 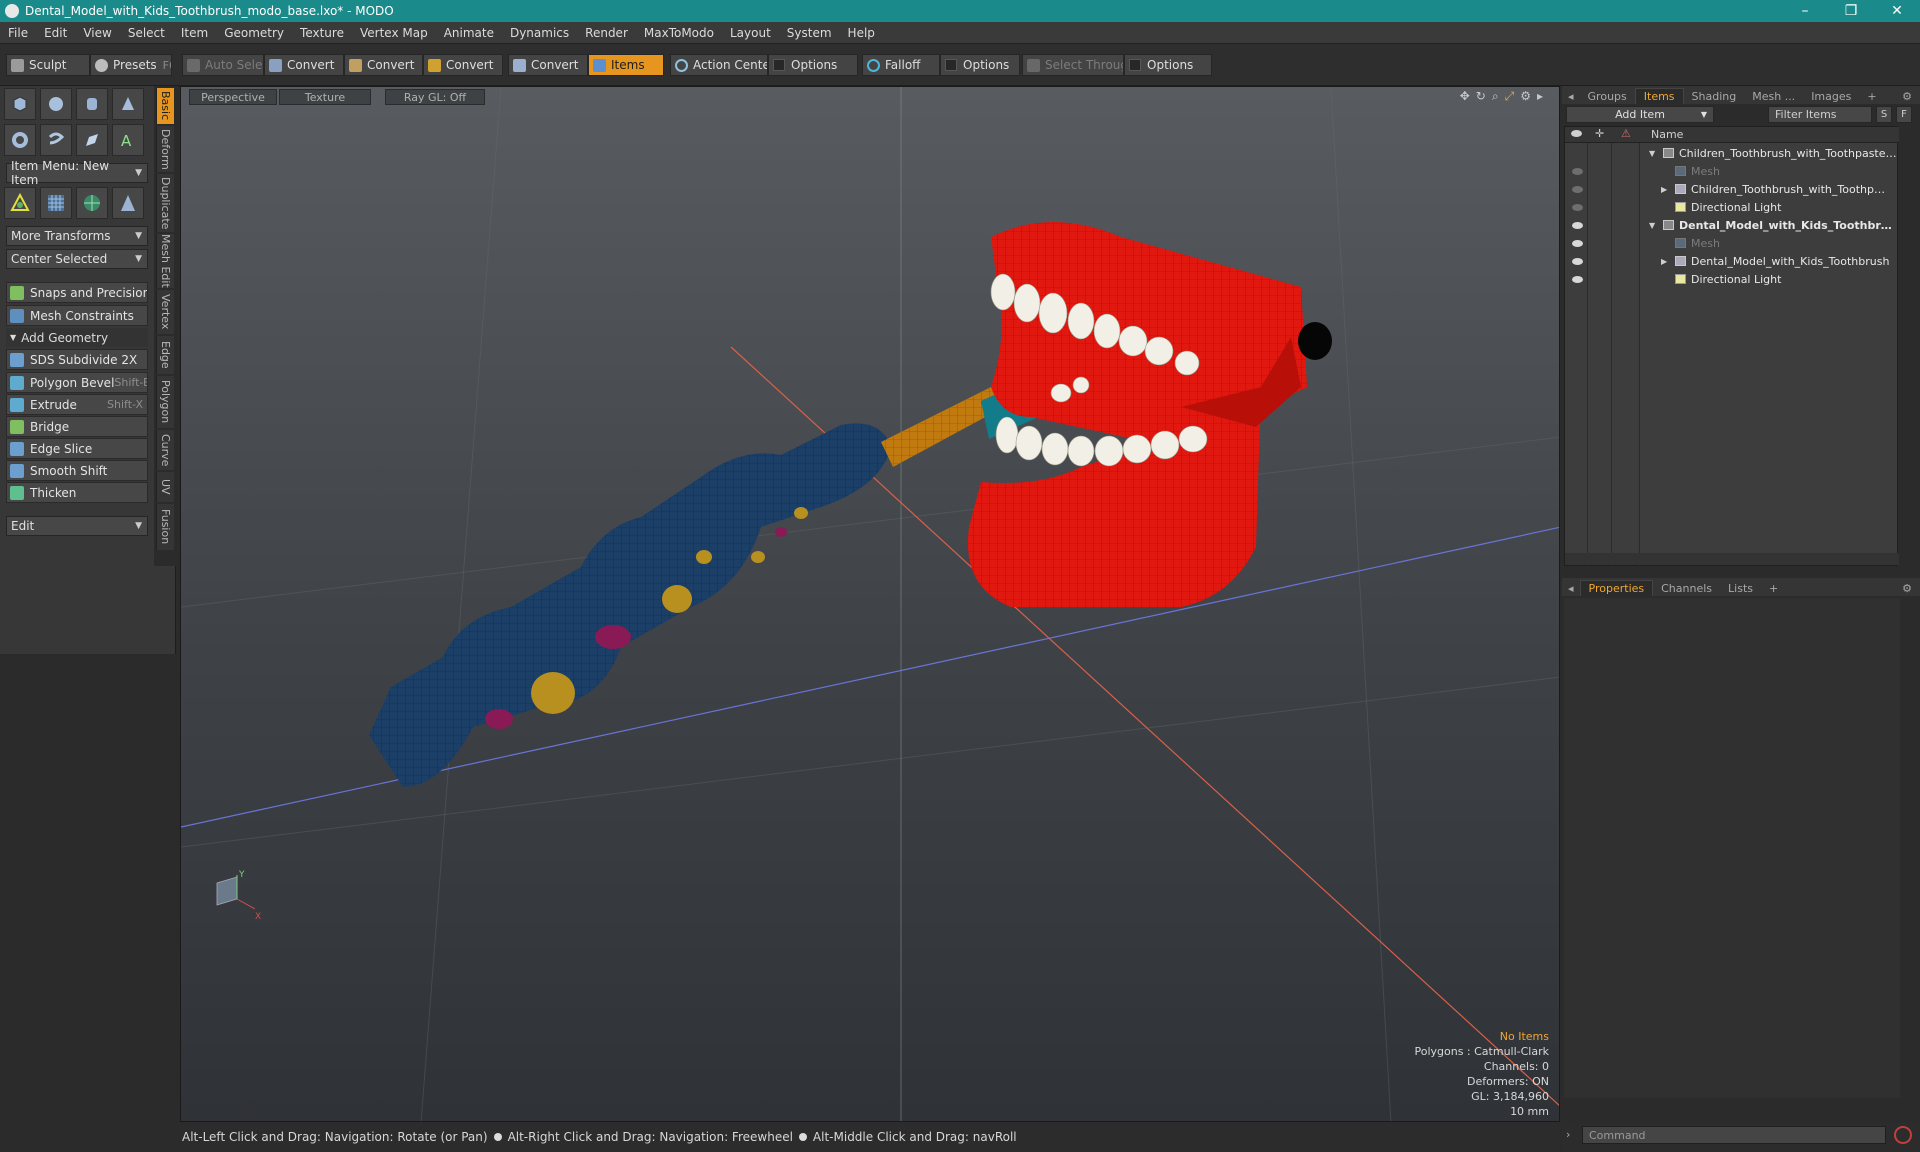 What do you see at coordinates (1897, 11) in the screenshot?
I see `close-button: ✕` at bounding box center [1897, 11].